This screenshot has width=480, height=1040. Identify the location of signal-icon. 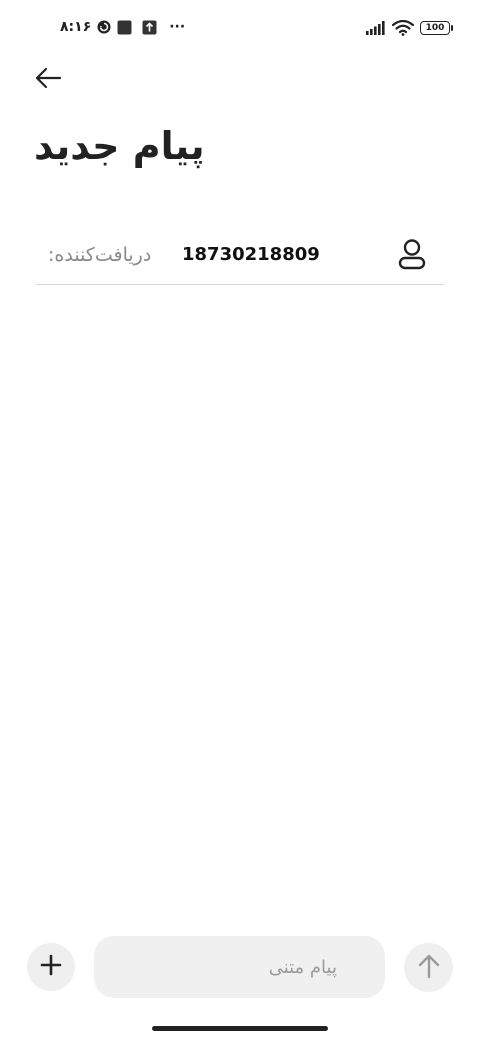
(376, 28).